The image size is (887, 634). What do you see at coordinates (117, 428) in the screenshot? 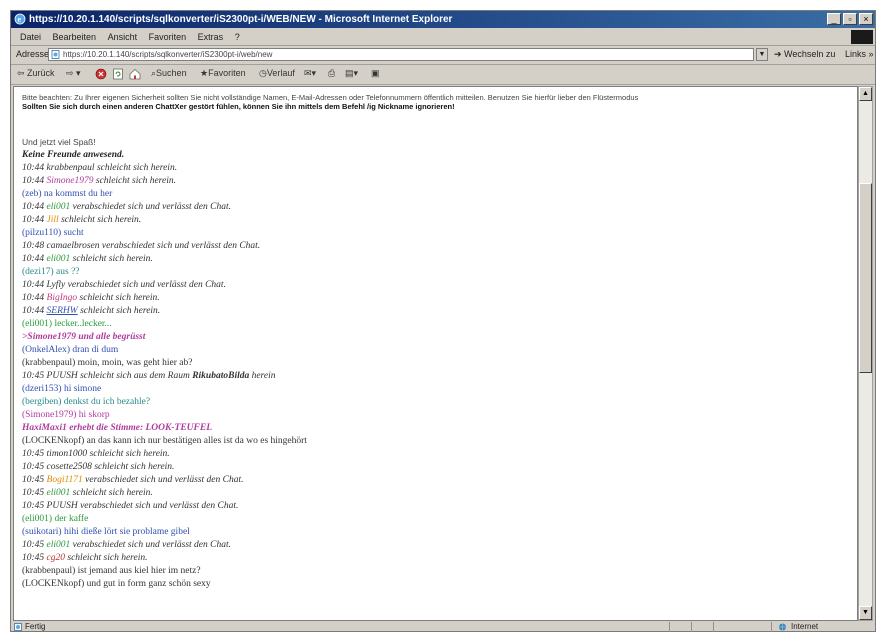
I see `chat-shout: HaxiMaxi1 erhebt die Stimme: LOOK-TEUFEL` at bounding box center [117, 428].